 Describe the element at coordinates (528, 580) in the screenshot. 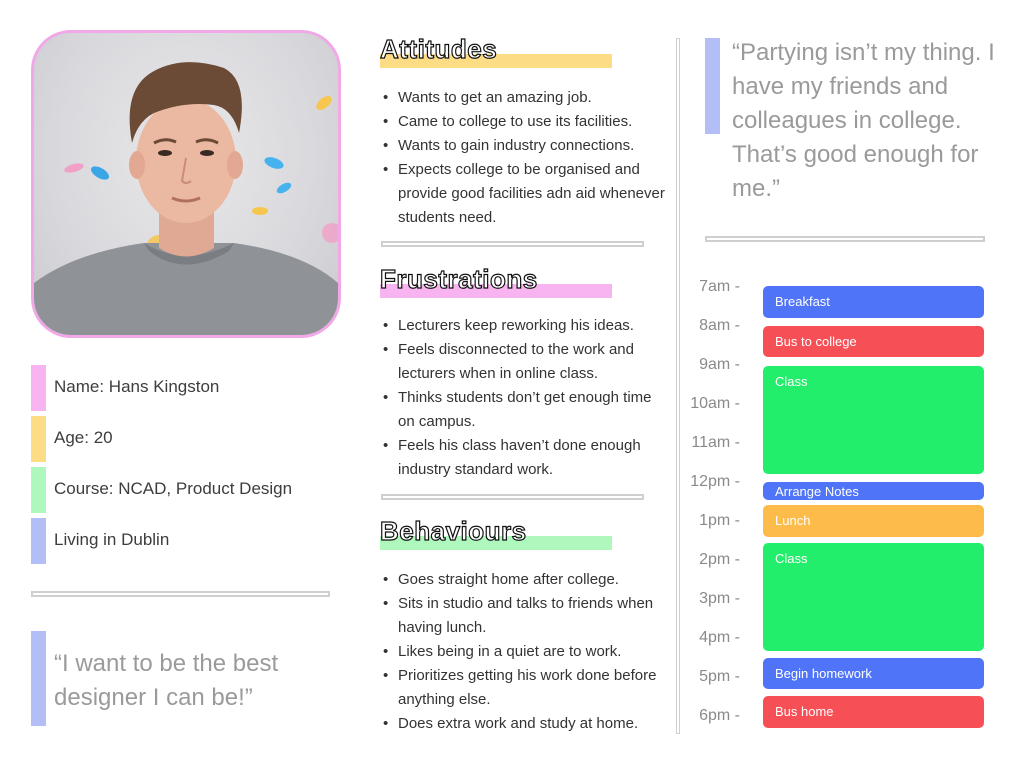

I see `list-item: Goes straight home after college.` at that location.